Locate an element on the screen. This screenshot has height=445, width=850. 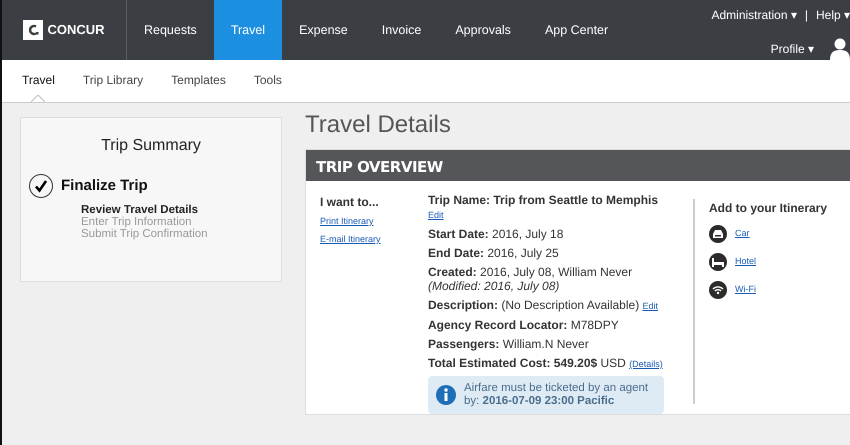
avatar-icon is located at coordinates (840, 49).